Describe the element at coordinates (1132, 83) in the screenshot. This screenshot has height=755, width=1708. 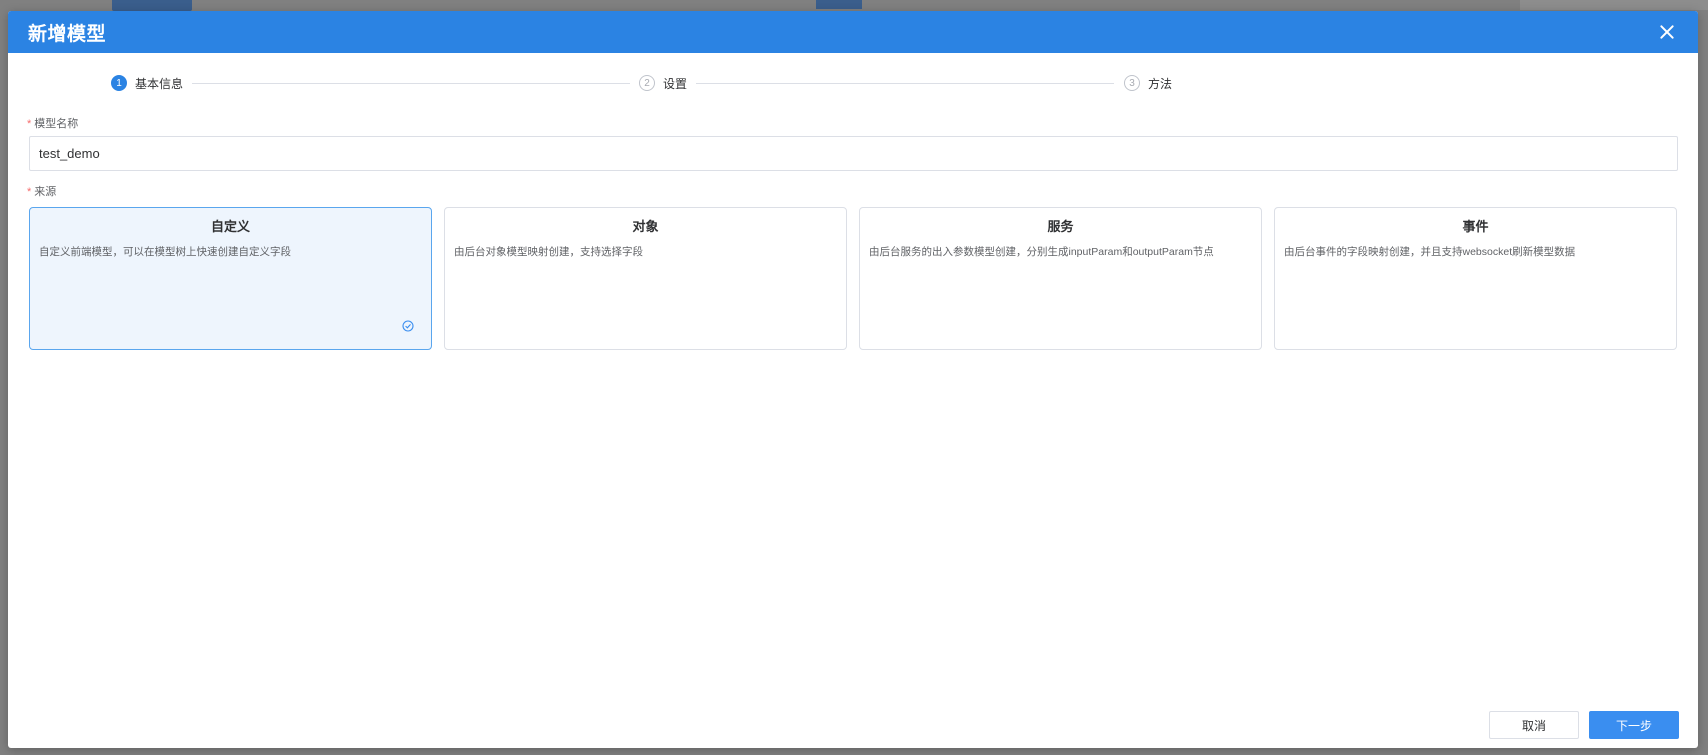
I see `step-number: 3` at that location.